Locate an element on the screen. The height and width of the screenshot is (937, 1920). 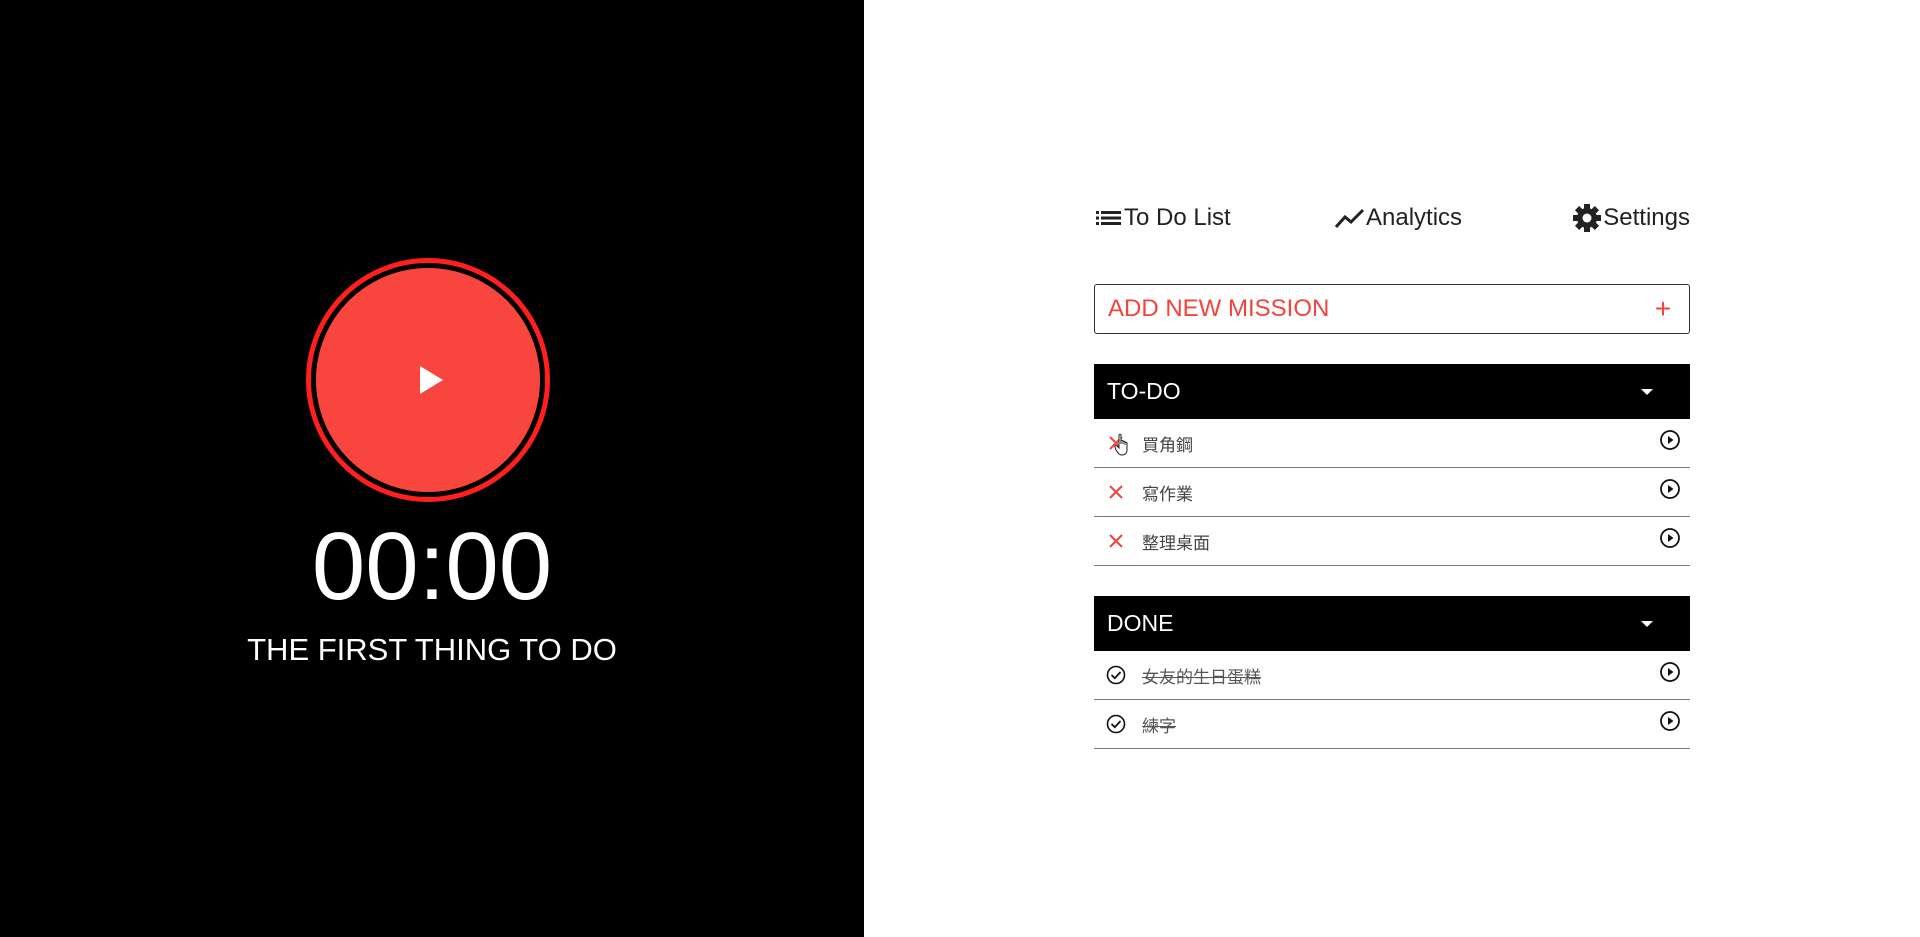
todo-item-text: 買角鋼 is located at coordinates (1167, 445).